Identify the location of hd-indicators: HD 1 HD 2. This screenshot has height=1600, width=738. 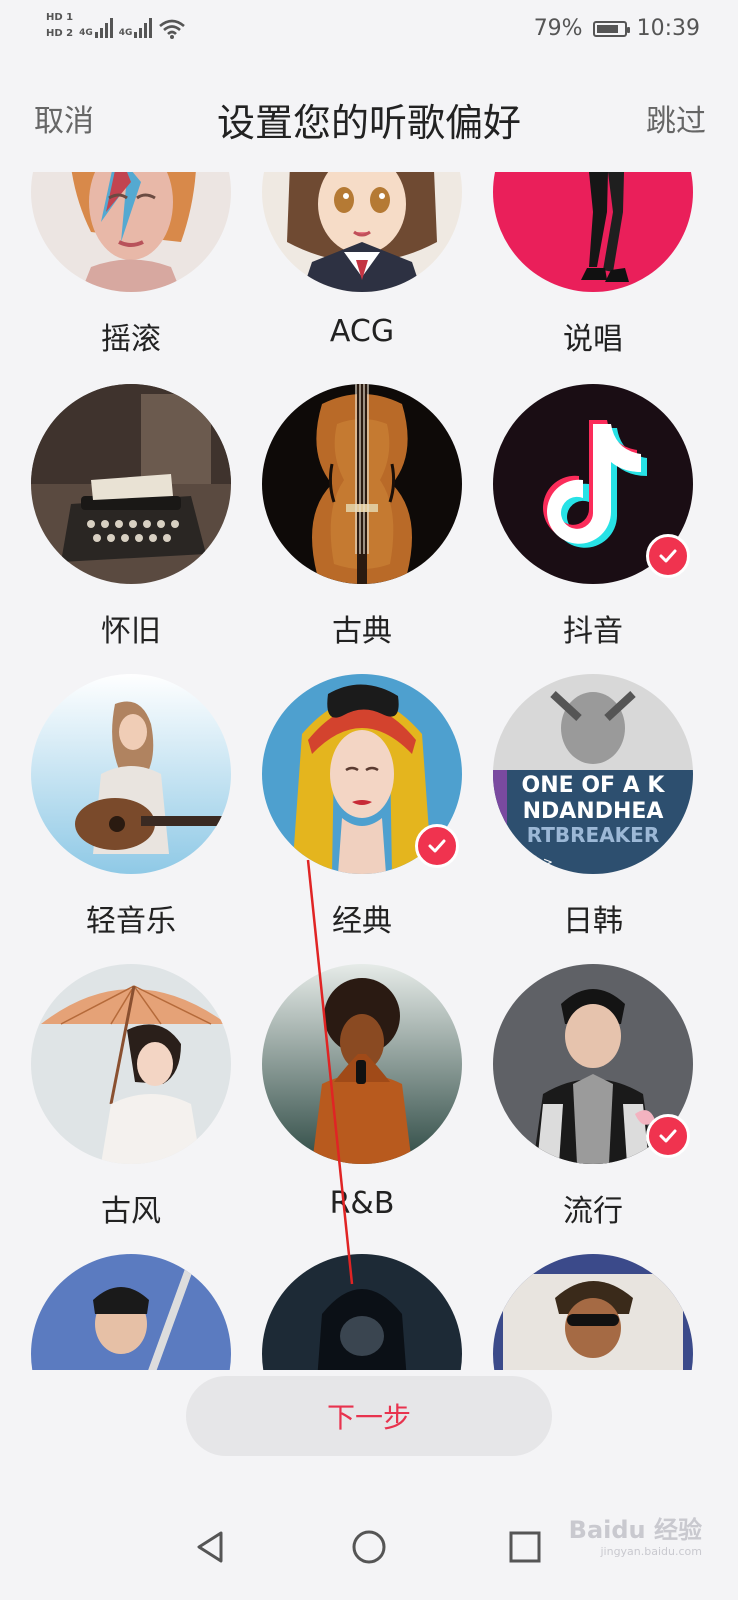
(59, 26).